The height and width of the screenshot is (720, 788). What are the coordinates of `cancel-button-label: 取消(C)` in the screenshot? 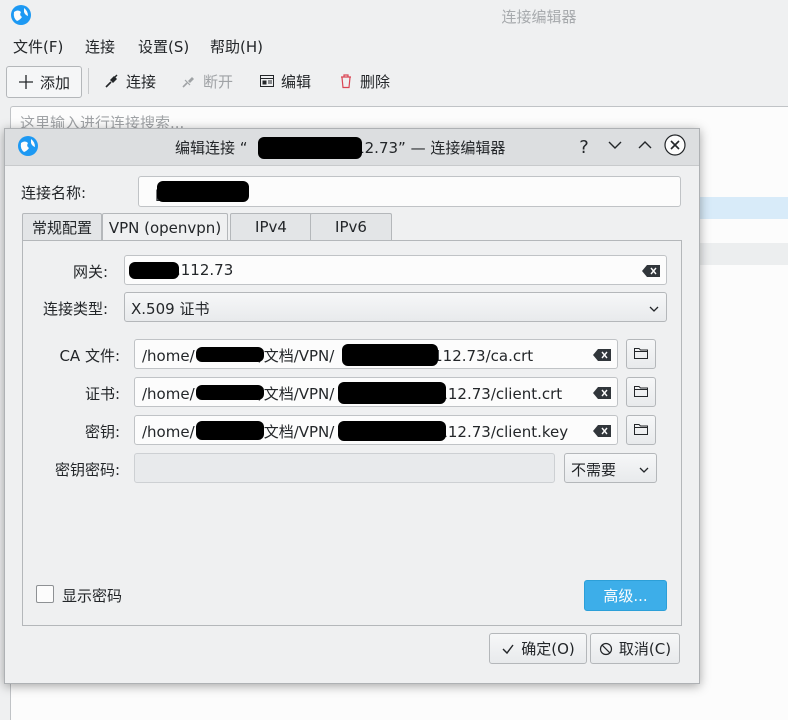 It's located at (645, 649).